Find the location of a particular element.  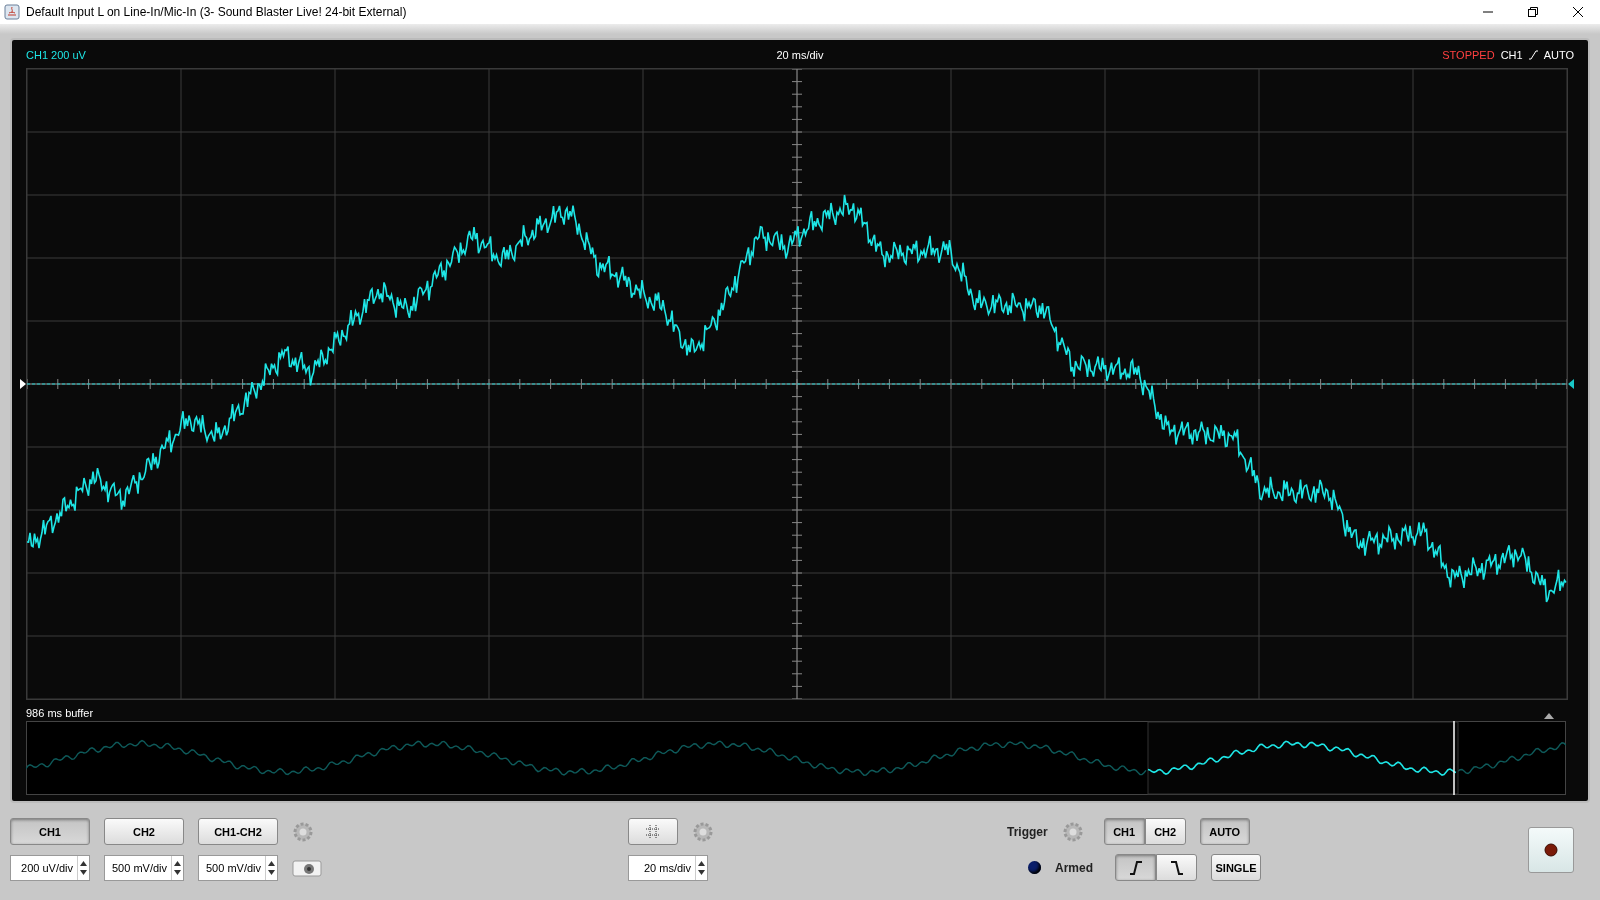

falling-edge-icon is located at coordinates (1176, 867).